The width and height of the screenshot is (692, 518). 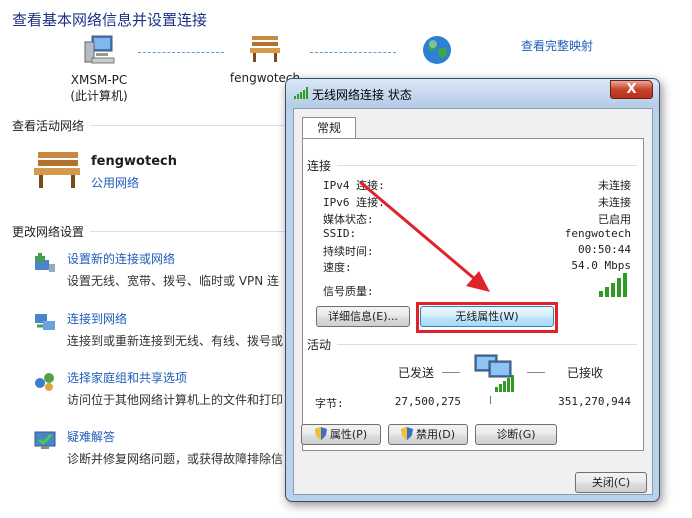 What do you see at coordinates (585, 373) in the screenshot?
I see `received-label: 已接收` at bounding box center [585, 373].